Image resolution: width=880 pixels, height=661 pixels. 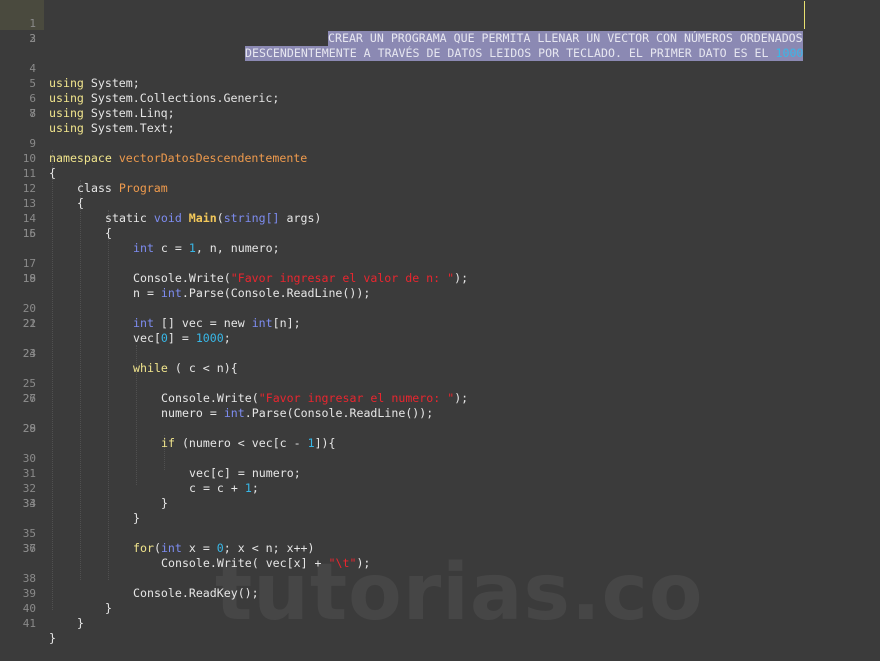 What do you see at coordinates (440, 488) in the screenshot?
I see `code-line-32: 32 }` at bounding box center [440, 488].